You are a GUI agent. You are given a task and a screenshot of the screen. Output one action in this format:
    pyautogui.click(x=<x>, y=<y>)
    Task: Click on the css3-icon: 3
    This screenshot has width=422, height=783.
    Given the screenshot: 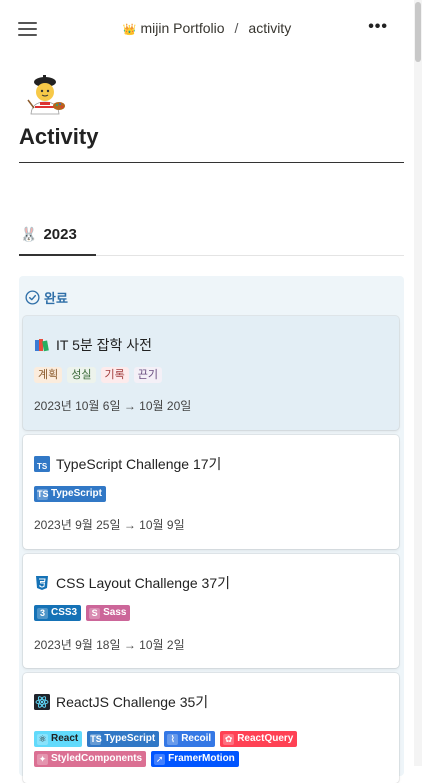 What is the action you would take?
    pyautogui.click(x=42, y=613)
    